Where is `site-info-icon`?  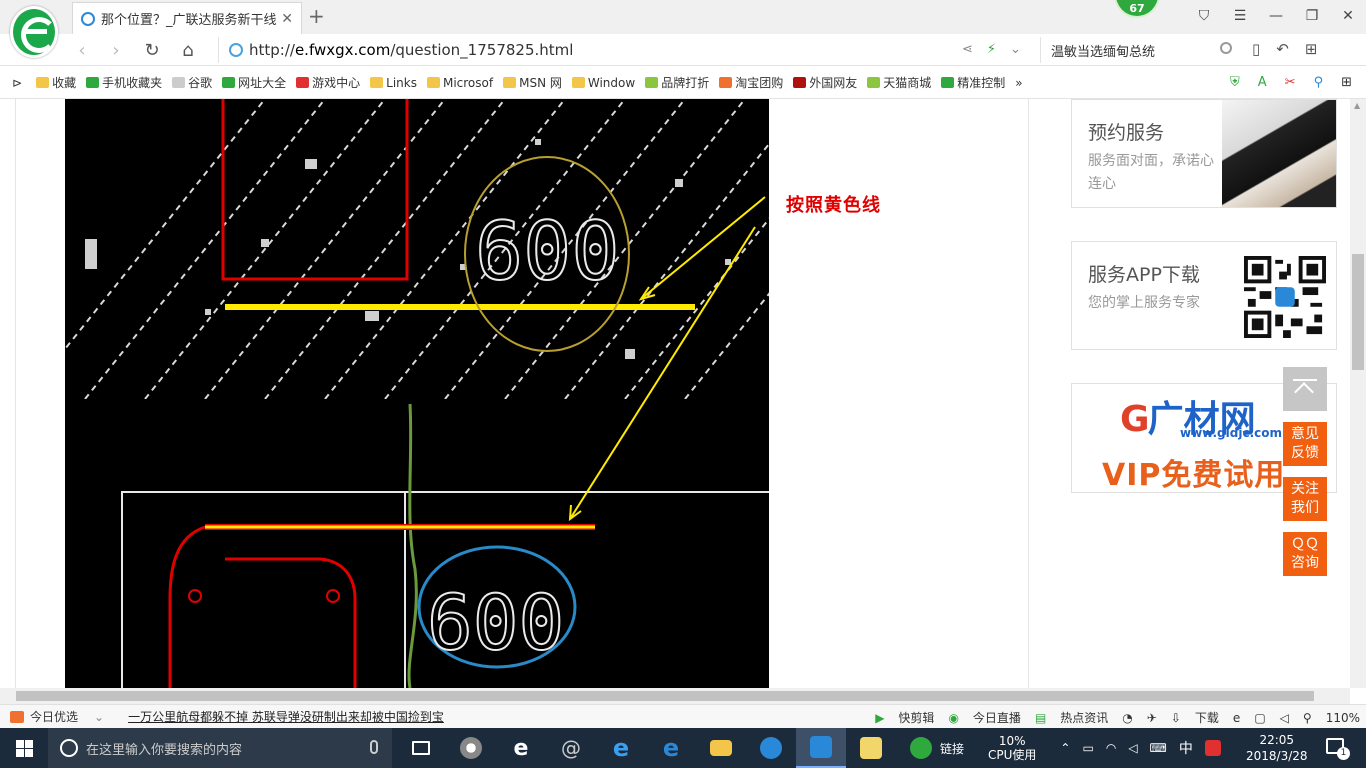
site-info-icon is located at coordinates (236, 50).